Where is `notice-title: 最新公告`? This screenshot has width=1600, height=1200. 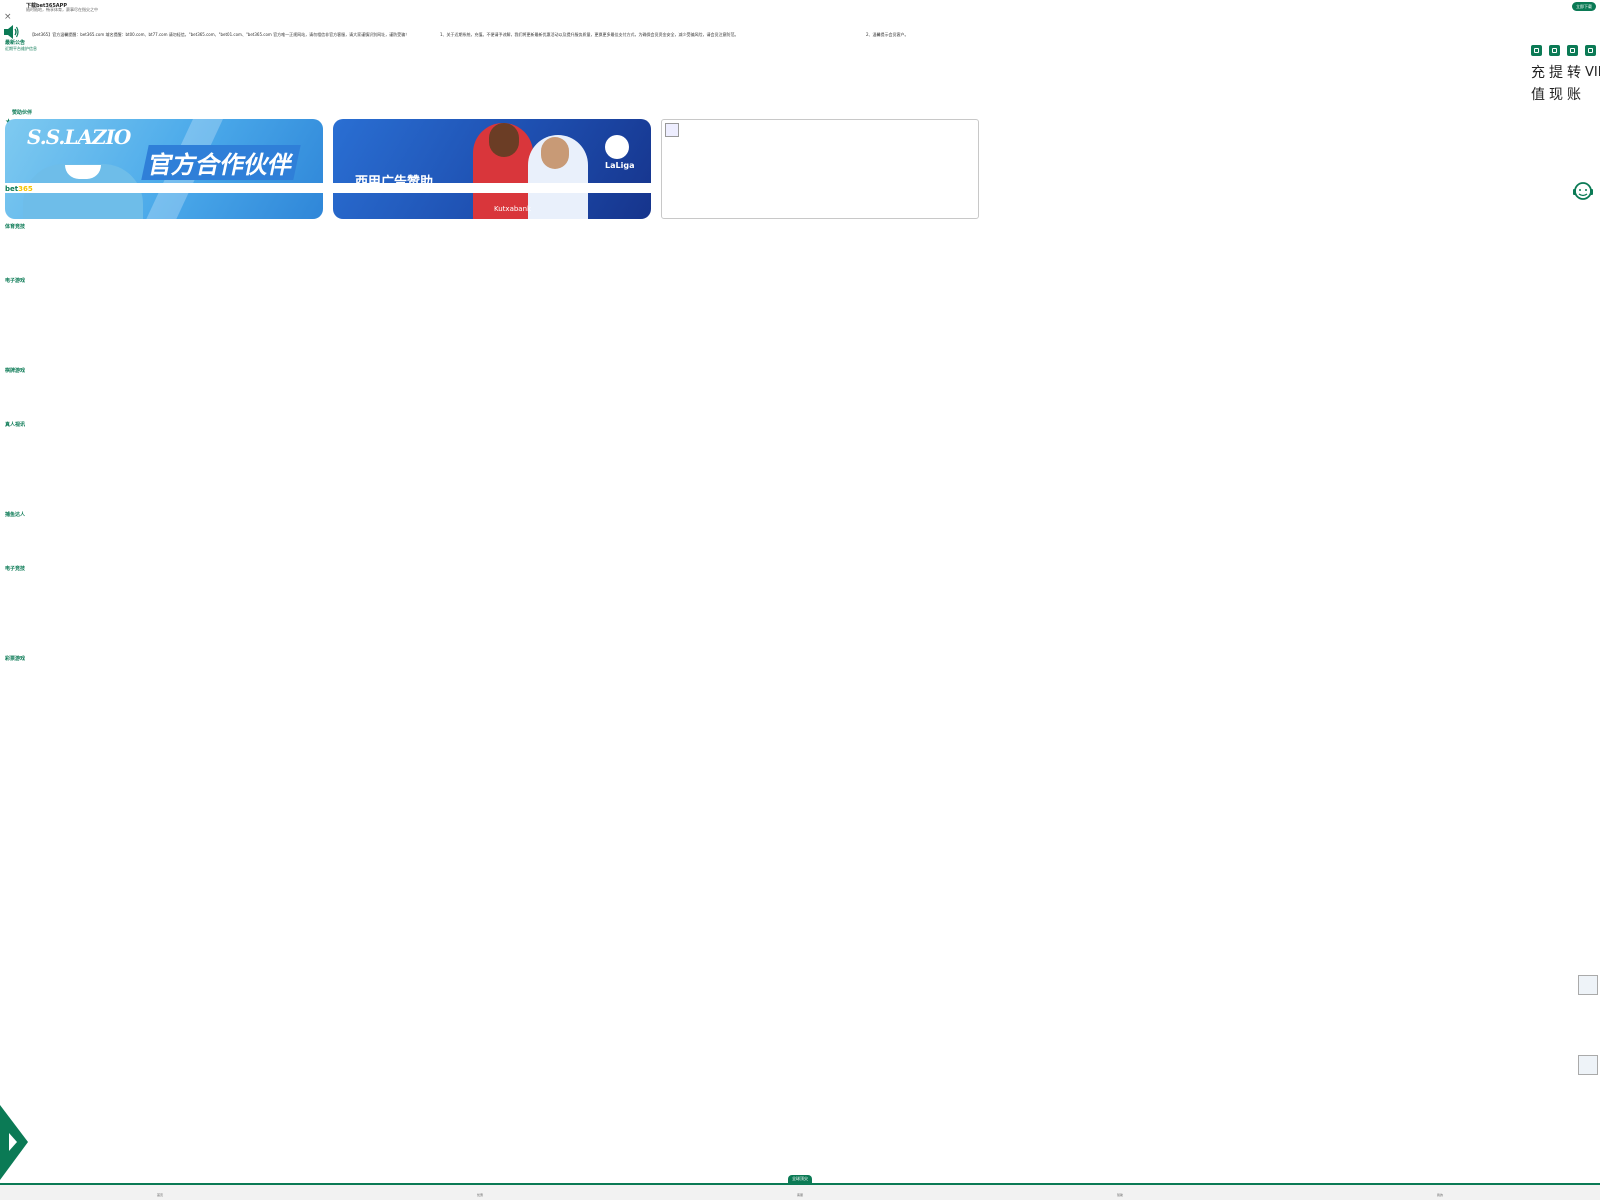 notice-title: 最新公告 is located at coordinates (15, 43).